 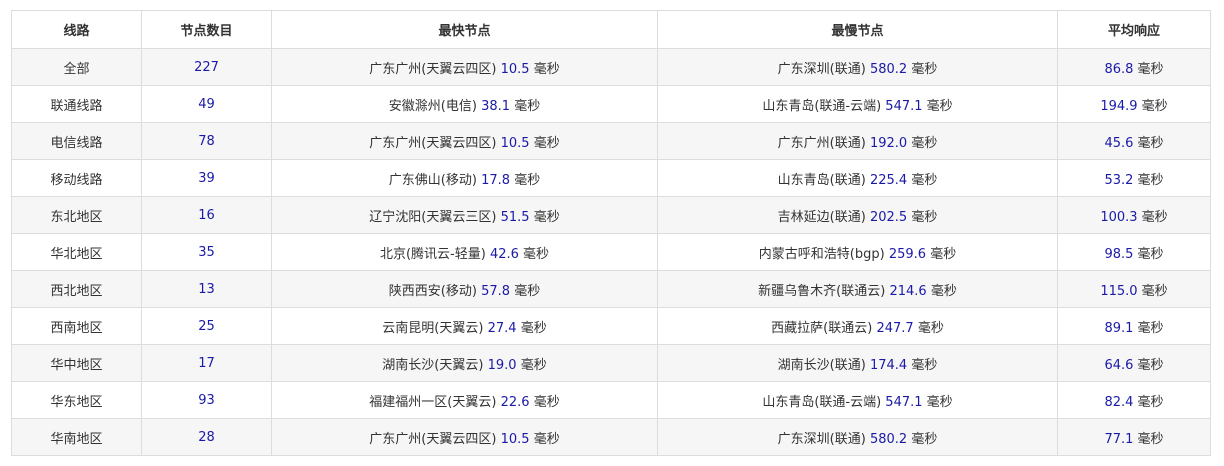 I want to click on average-ms: 77.1, so click(x=1119, y=439).